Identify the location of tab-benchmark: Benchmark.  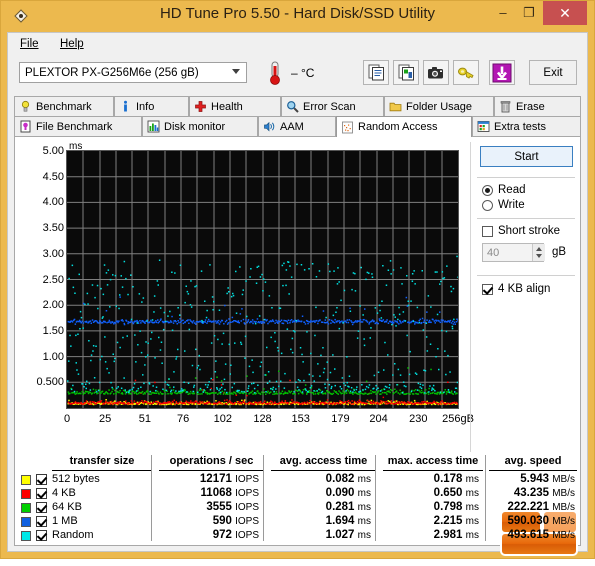
(64, 106).